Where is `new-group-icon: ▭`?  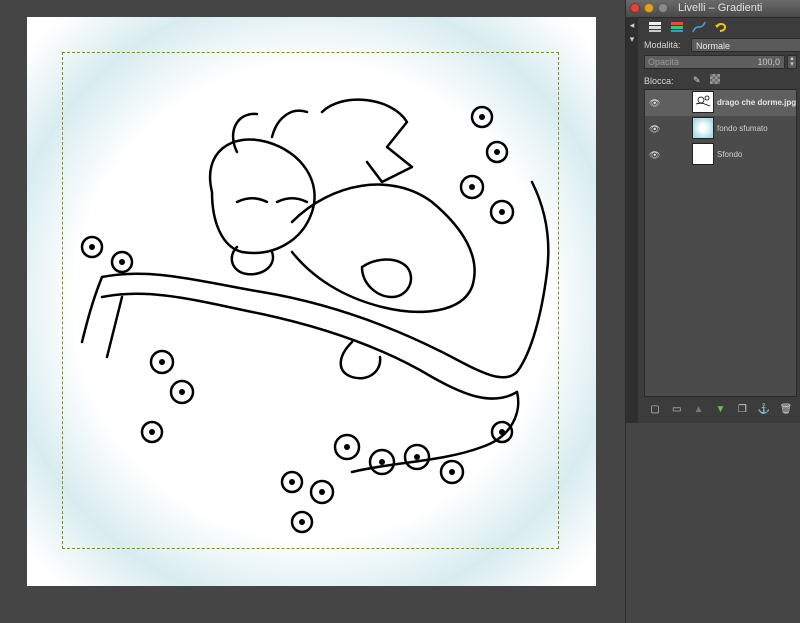 new-group-icon: ▭ is located at coordinates (677, 409).